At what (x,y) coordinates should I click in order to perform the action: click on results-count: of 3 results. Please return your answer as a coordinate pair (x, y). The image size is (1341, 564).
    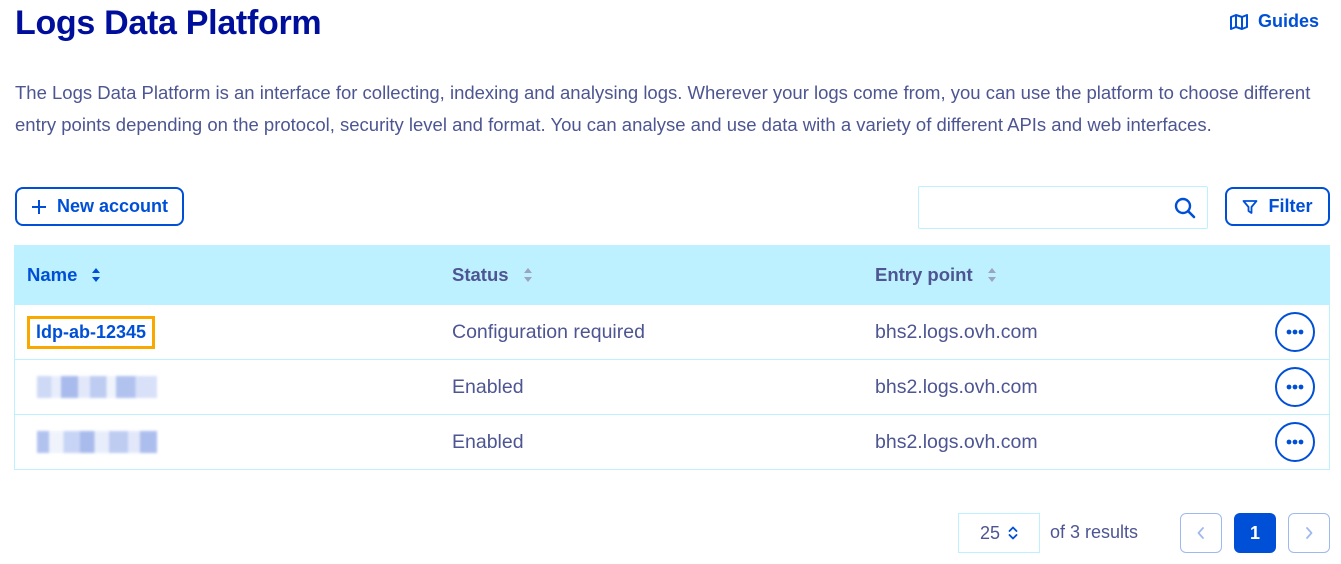
    Looking at the image, I should click on (1094, 532).